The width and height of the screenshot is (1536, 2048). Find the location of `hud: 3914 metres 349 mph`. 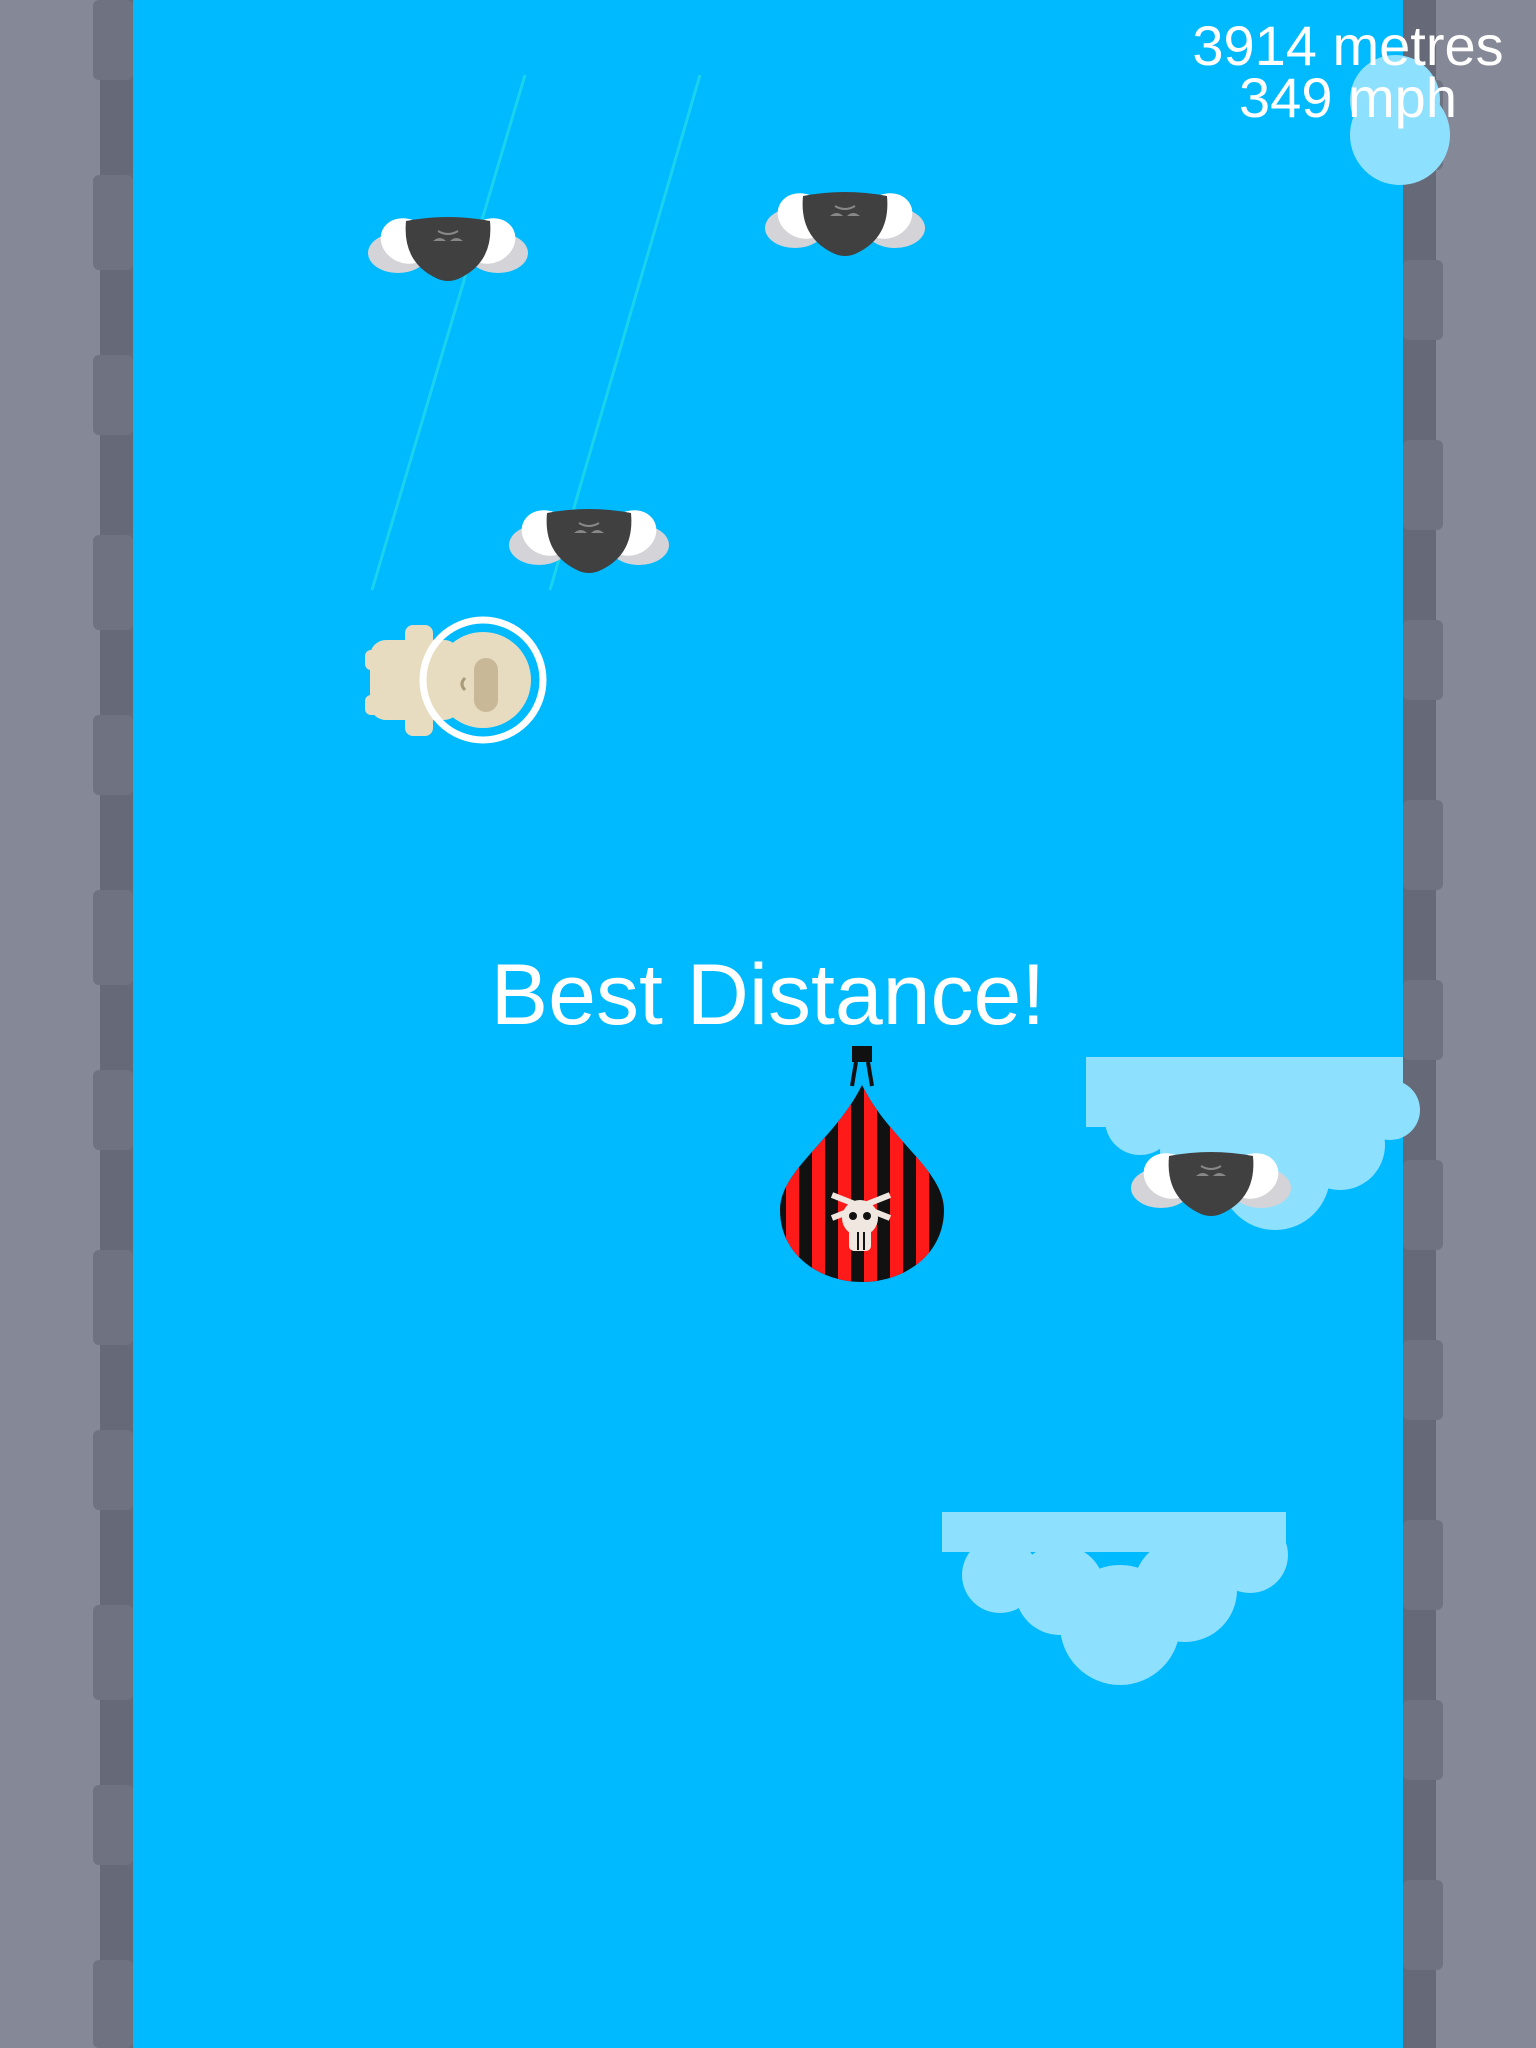

hud: 3914 metres 349 mph is located at coordinates (1348, 71).